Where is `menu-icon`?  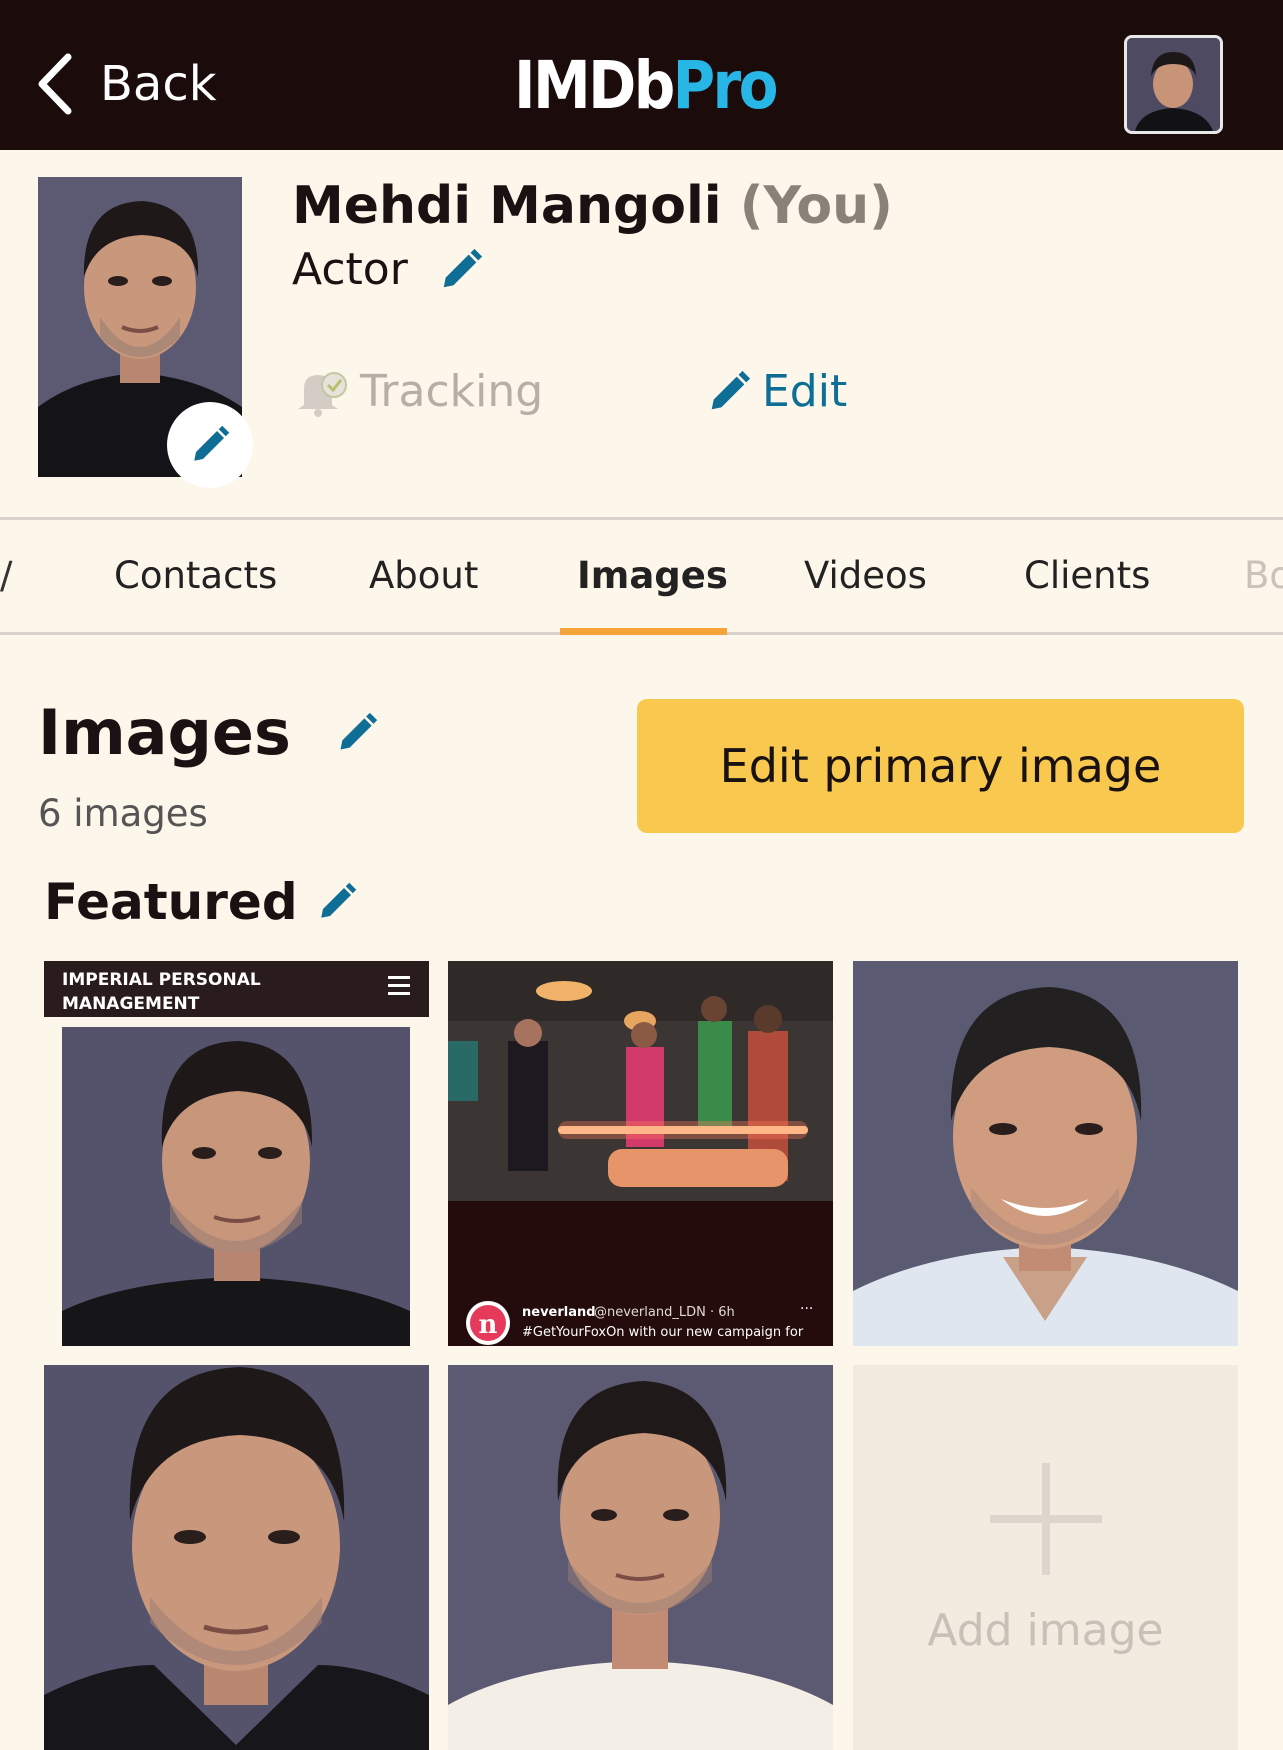
menu-icon is located at coordinates (399, 985).